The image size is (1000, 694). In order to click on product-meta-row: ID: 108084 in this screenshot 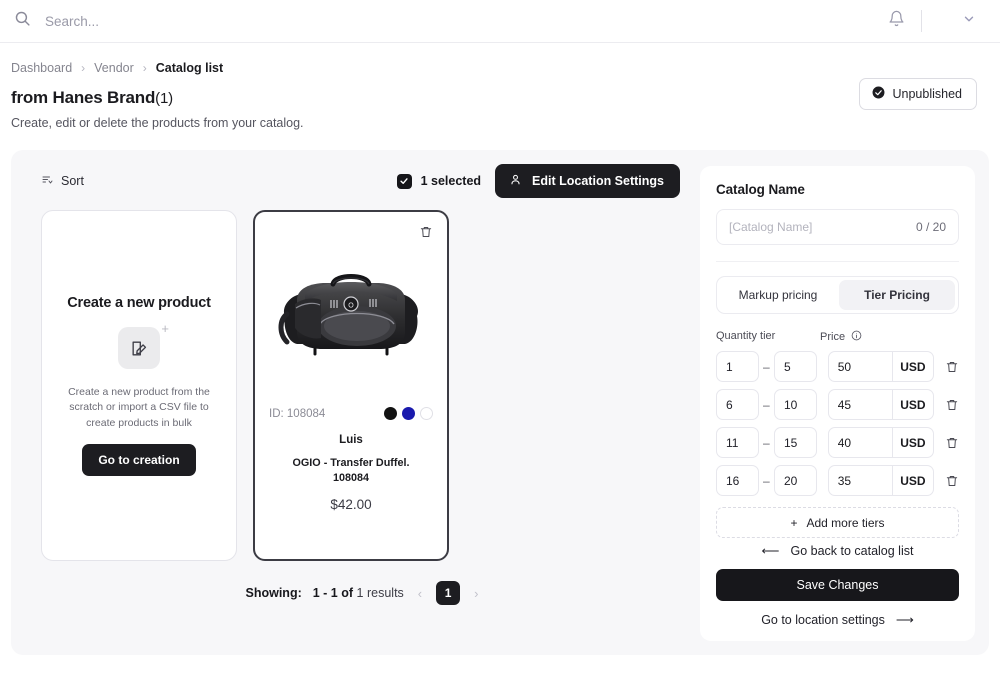, I will do `click(351, 410)`.